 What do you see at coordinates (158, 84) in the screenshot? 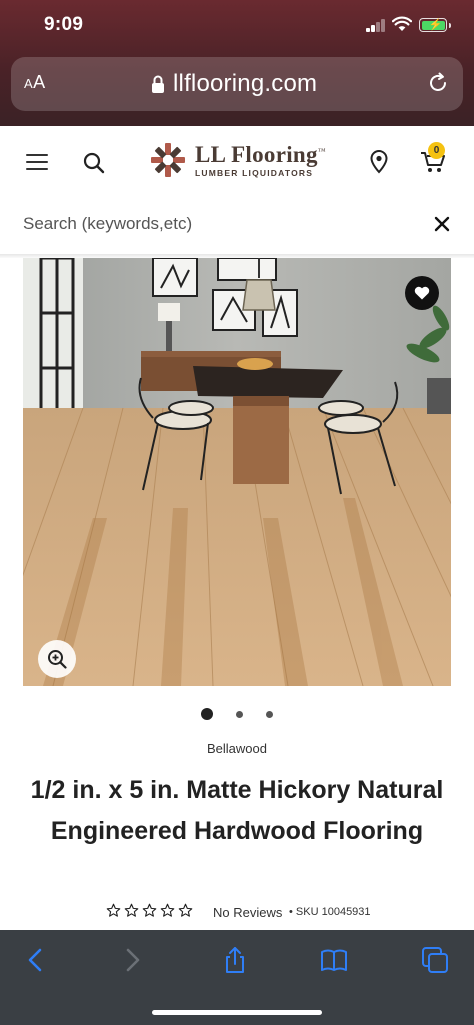
I see `lock-icon` at bounding box center [158, 84].